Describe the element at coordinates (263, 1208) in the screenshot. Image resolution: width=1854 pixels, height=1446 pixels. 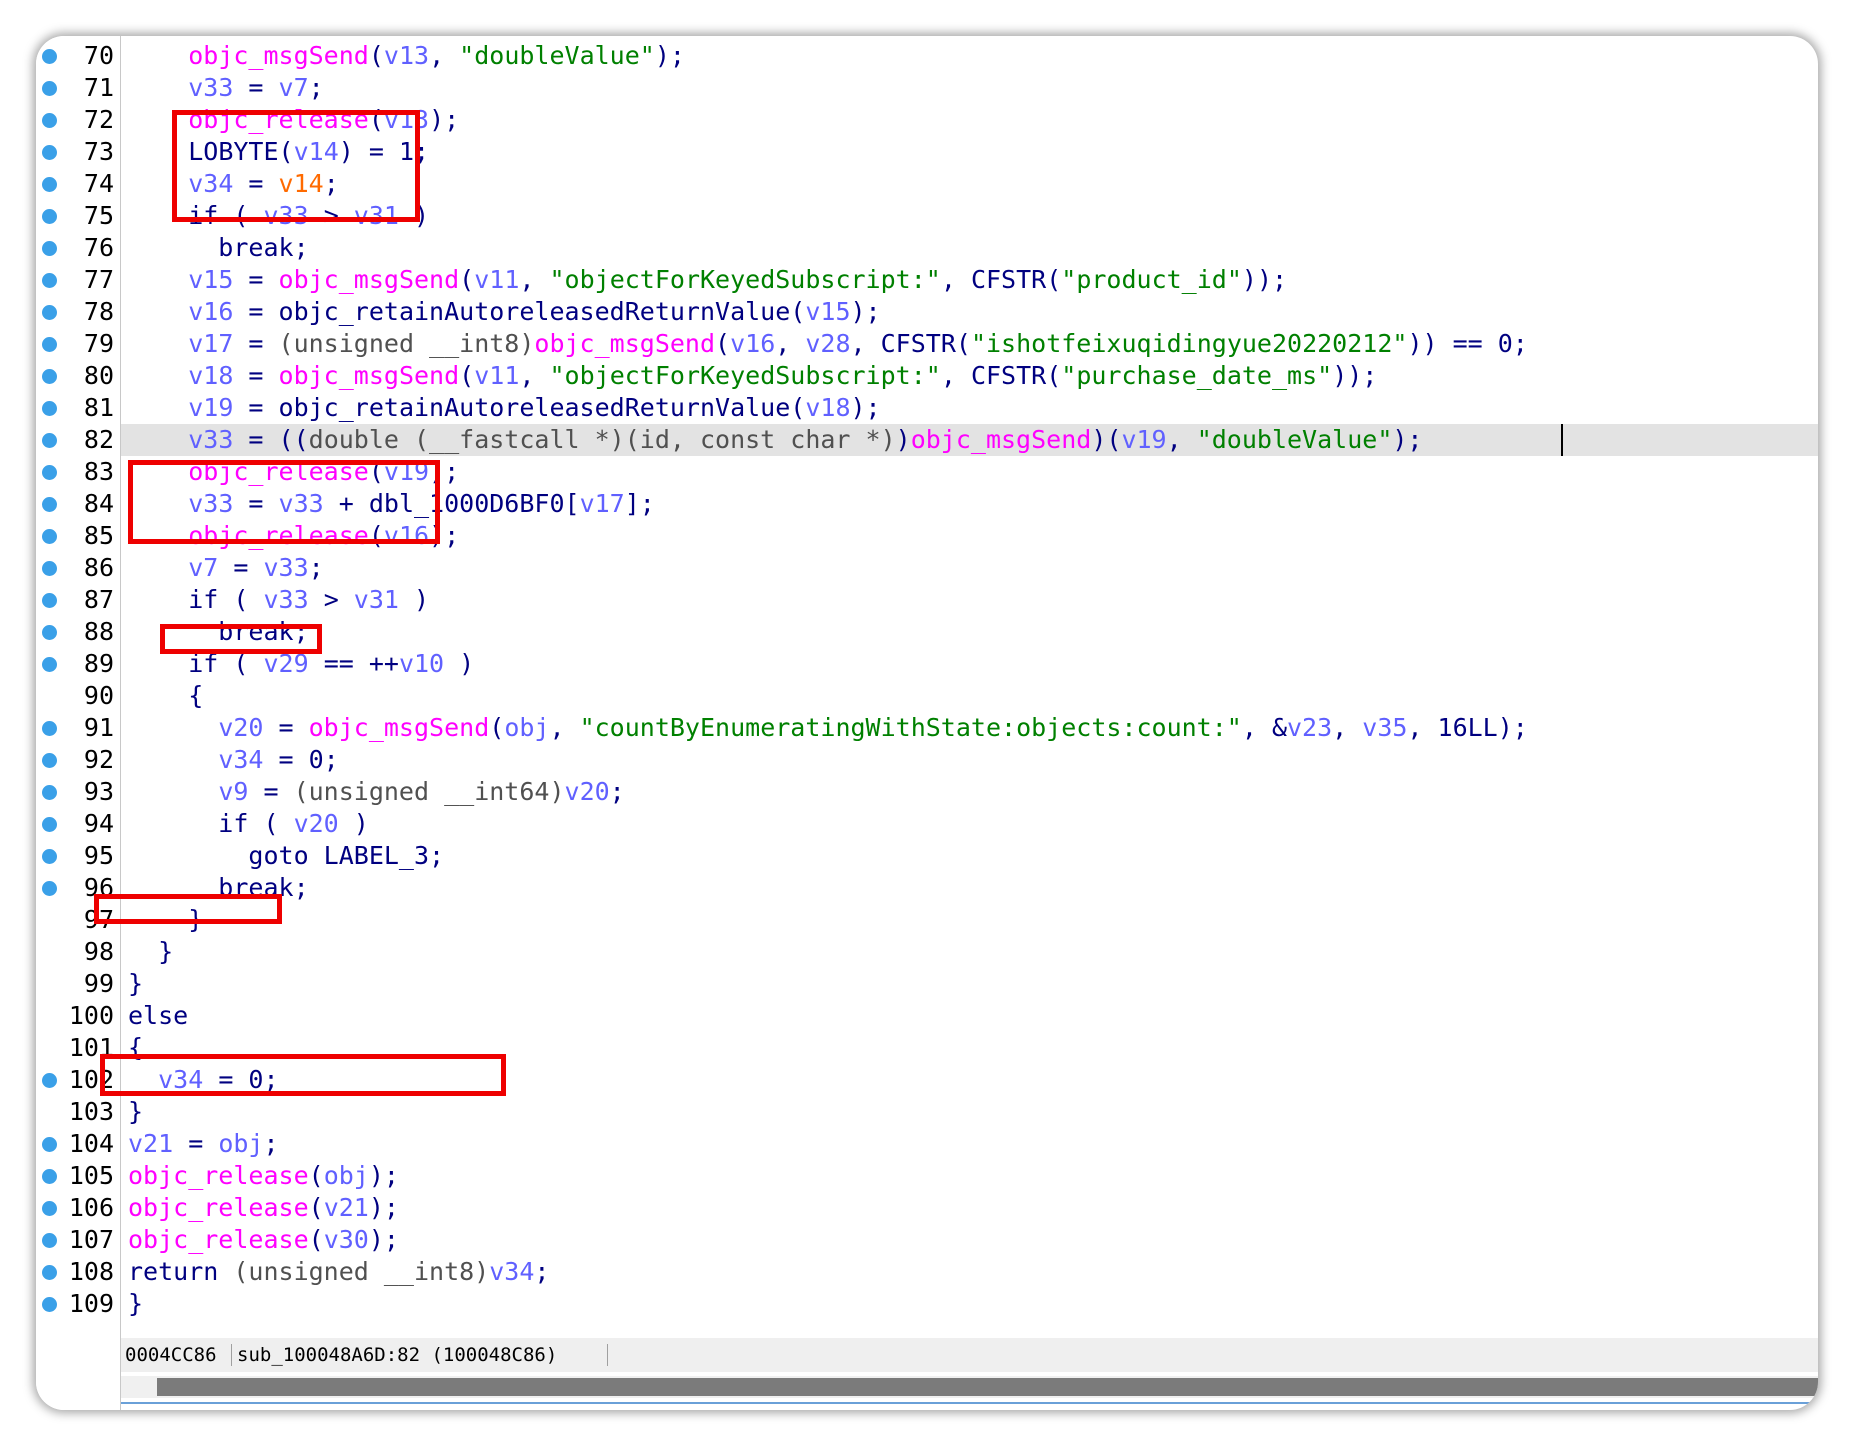
I see `code-text: objc_release(v21);` at that location.